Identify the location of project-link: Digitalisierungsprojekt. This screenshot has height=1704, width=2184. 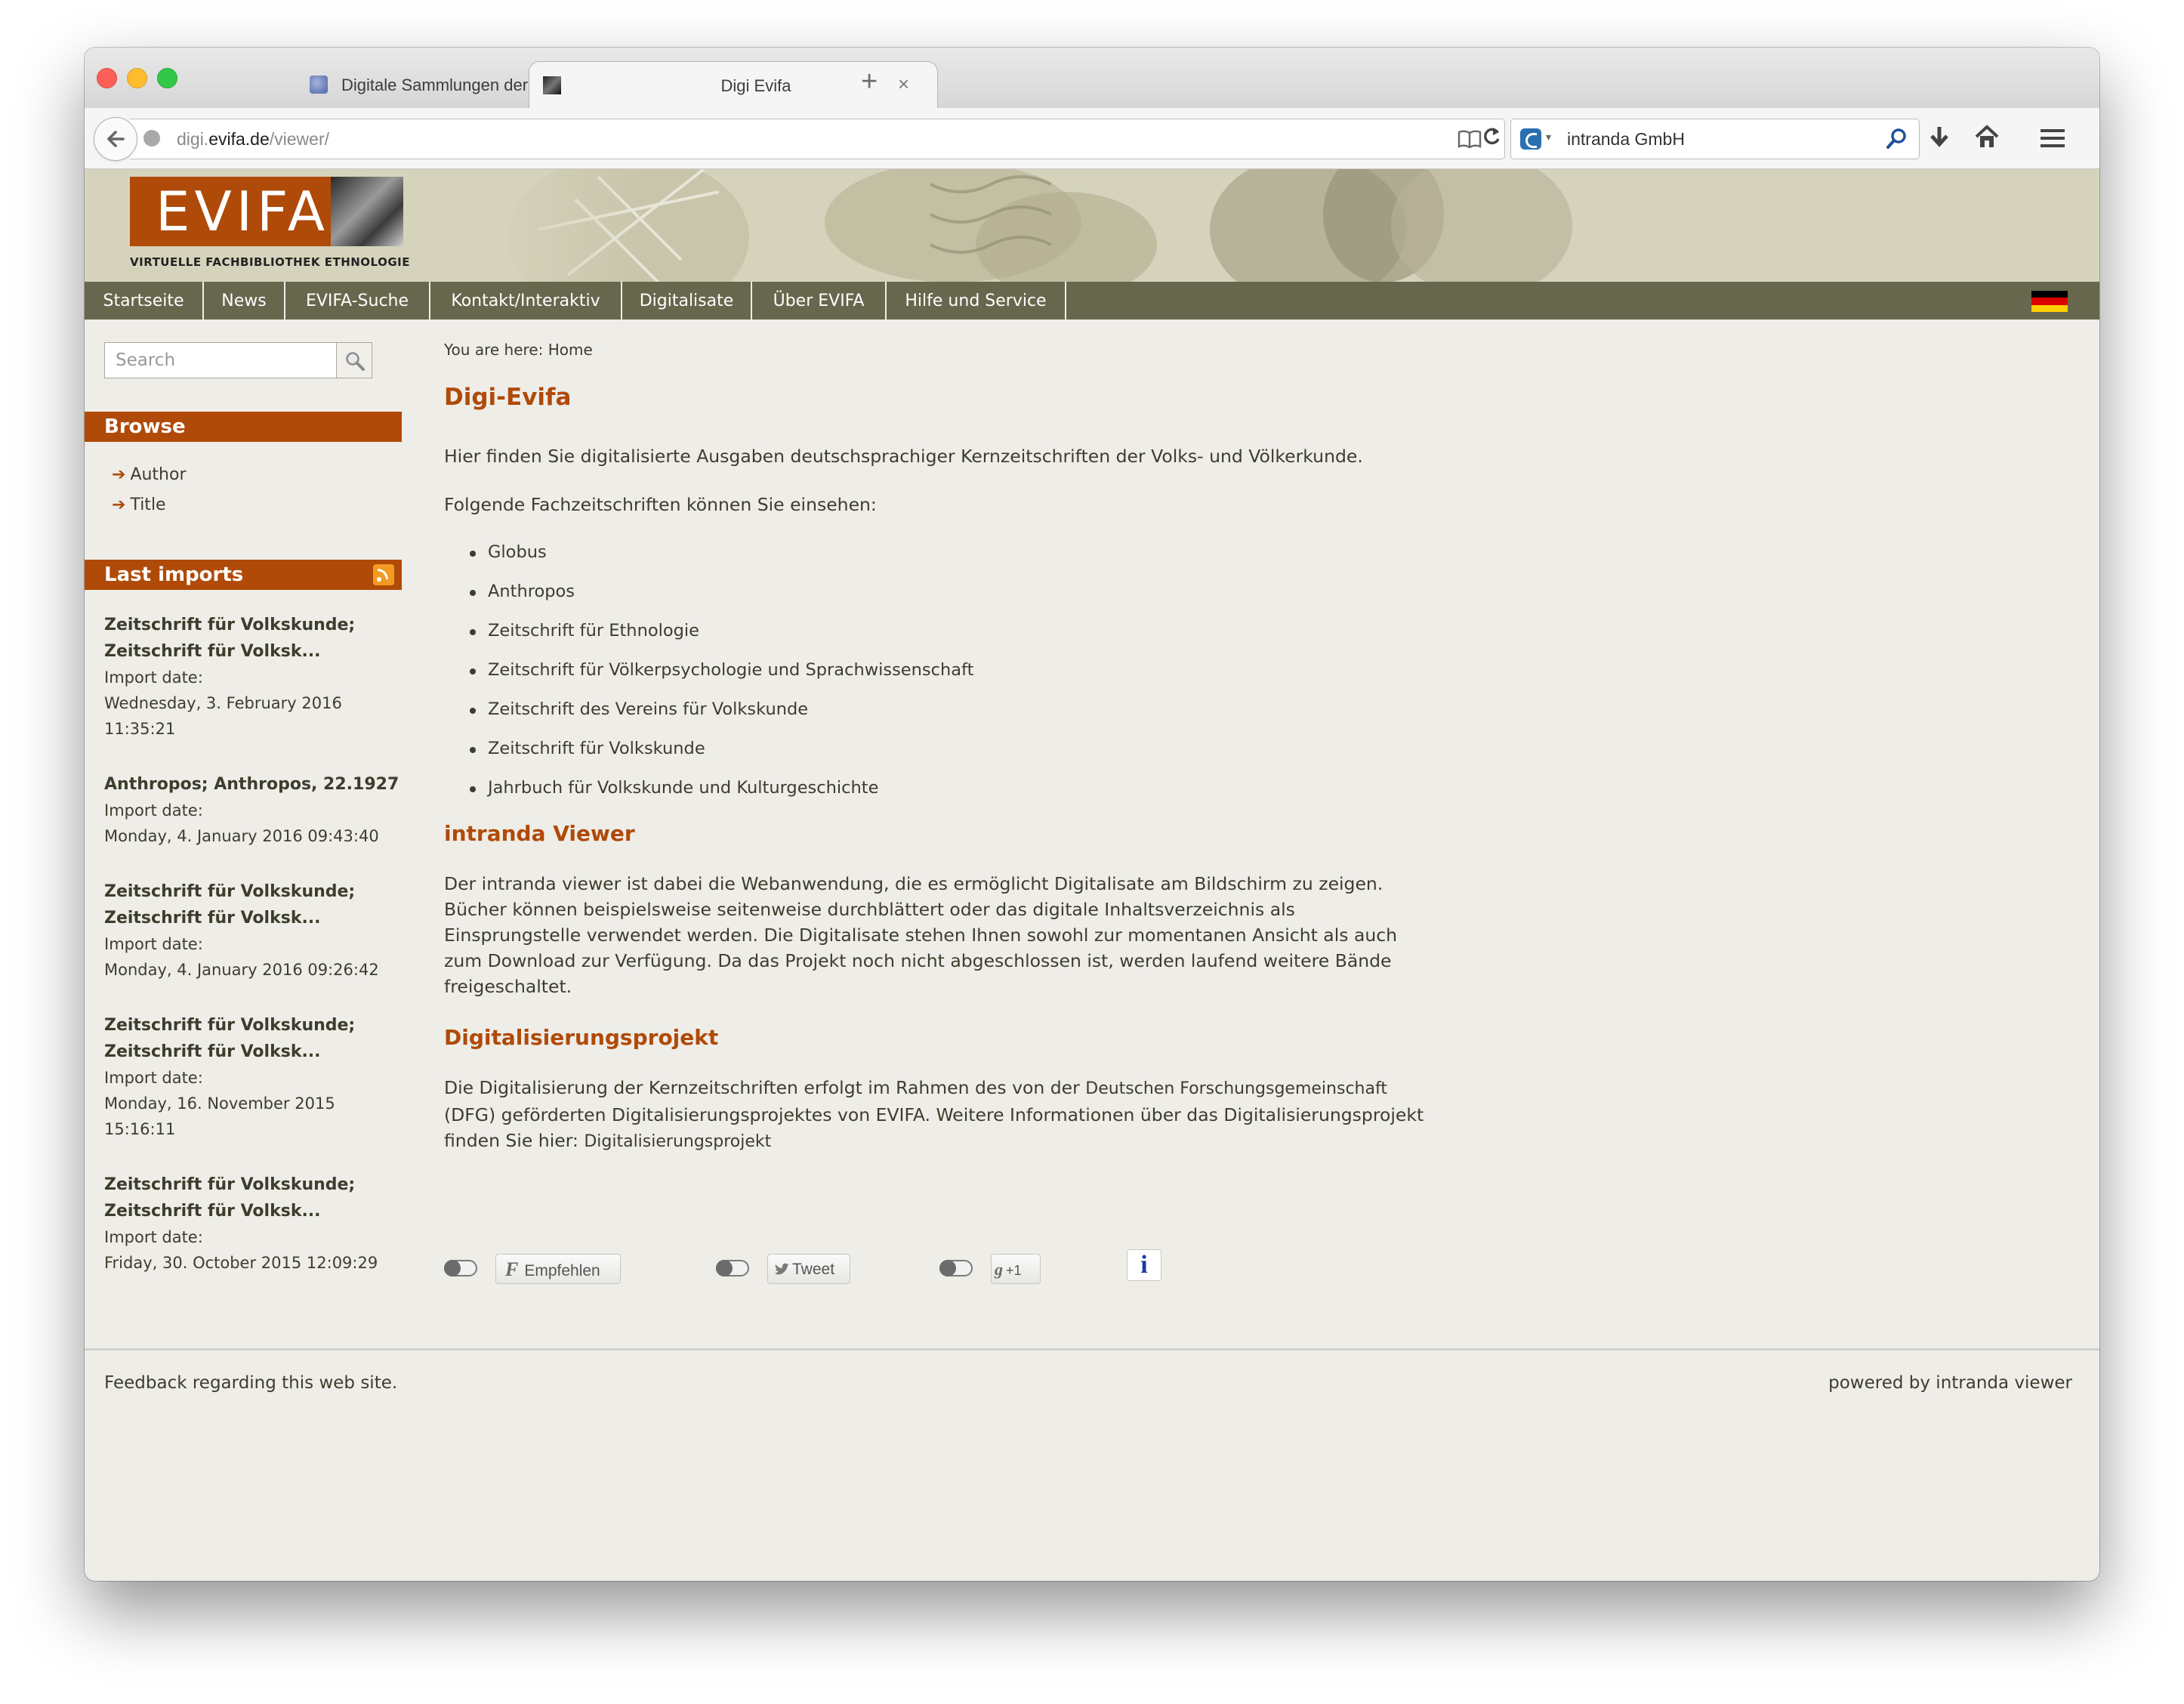
(677, 1141).